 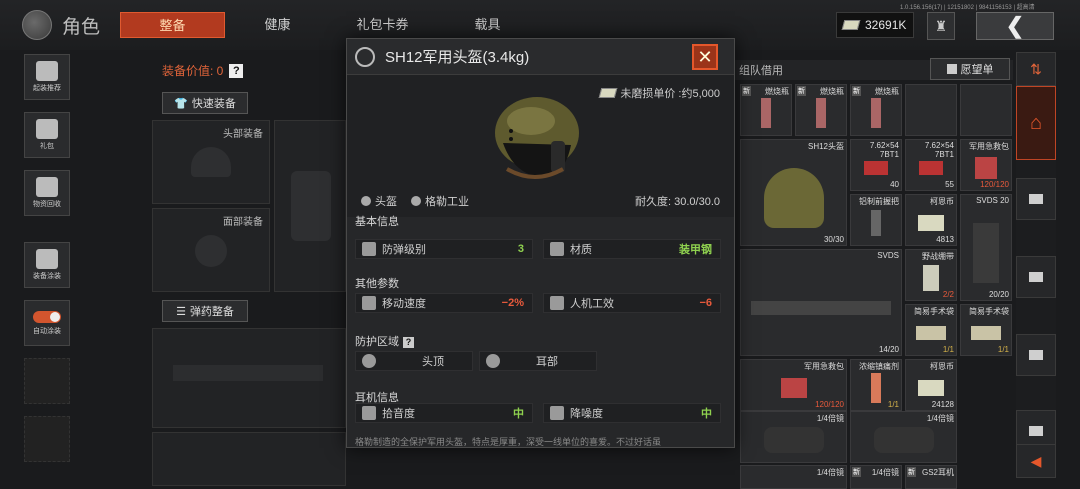 I want to click on item-price: 未磨损单价 :约5,000, so click(x=659, y=93).